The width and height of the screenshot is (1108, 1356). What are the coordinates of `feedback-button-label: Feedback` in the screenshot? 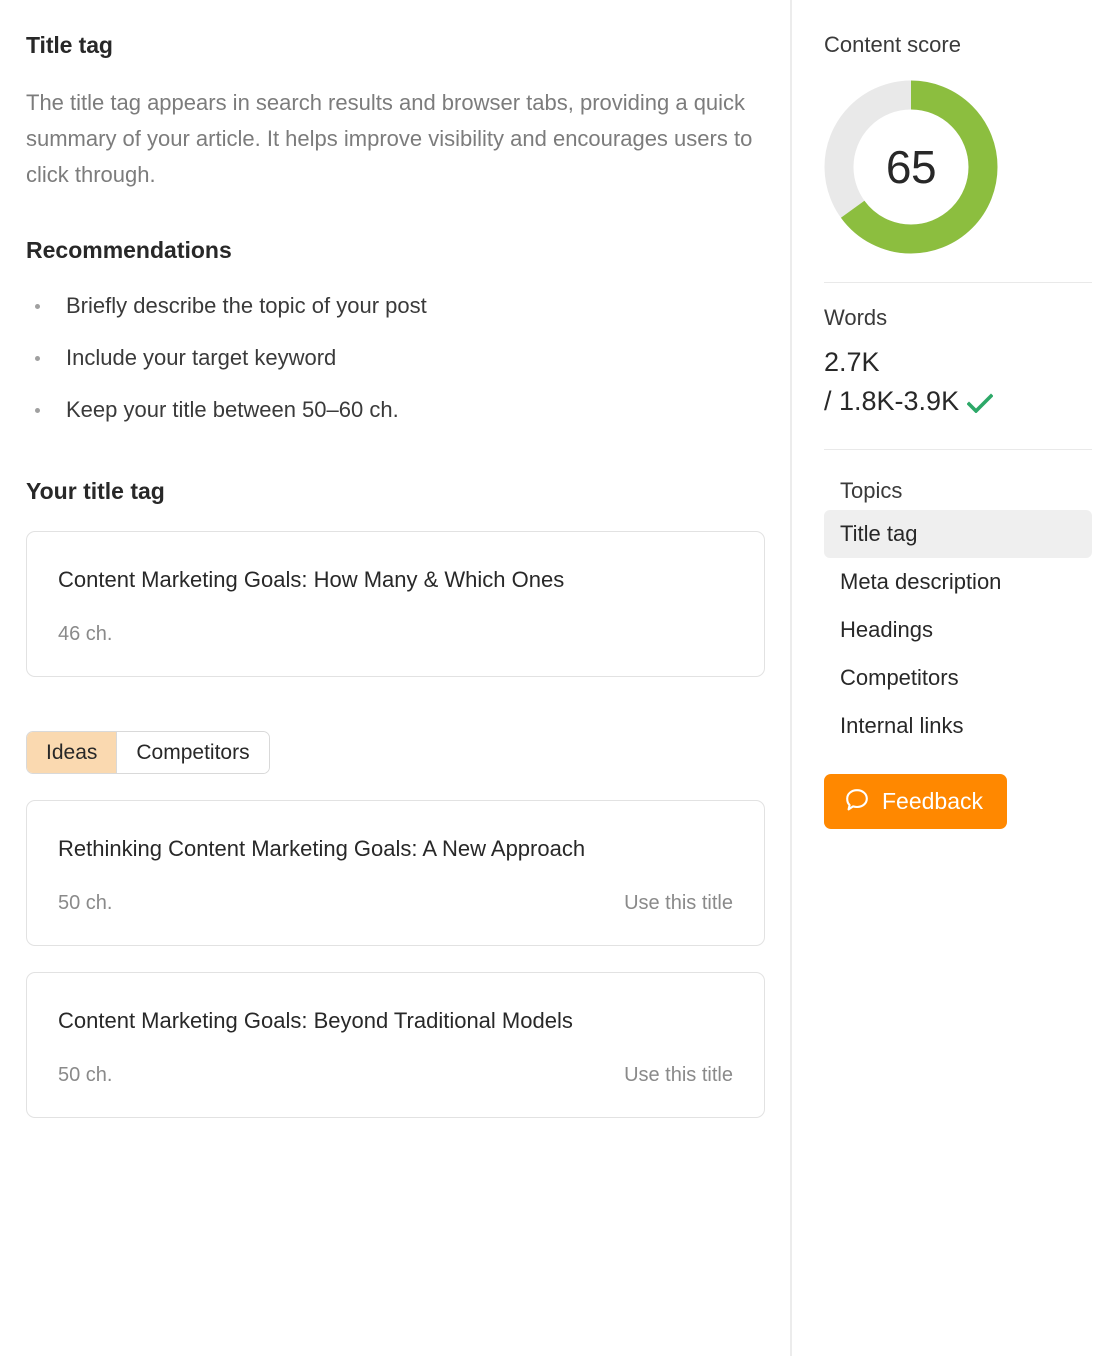 It's located at (933, 801).